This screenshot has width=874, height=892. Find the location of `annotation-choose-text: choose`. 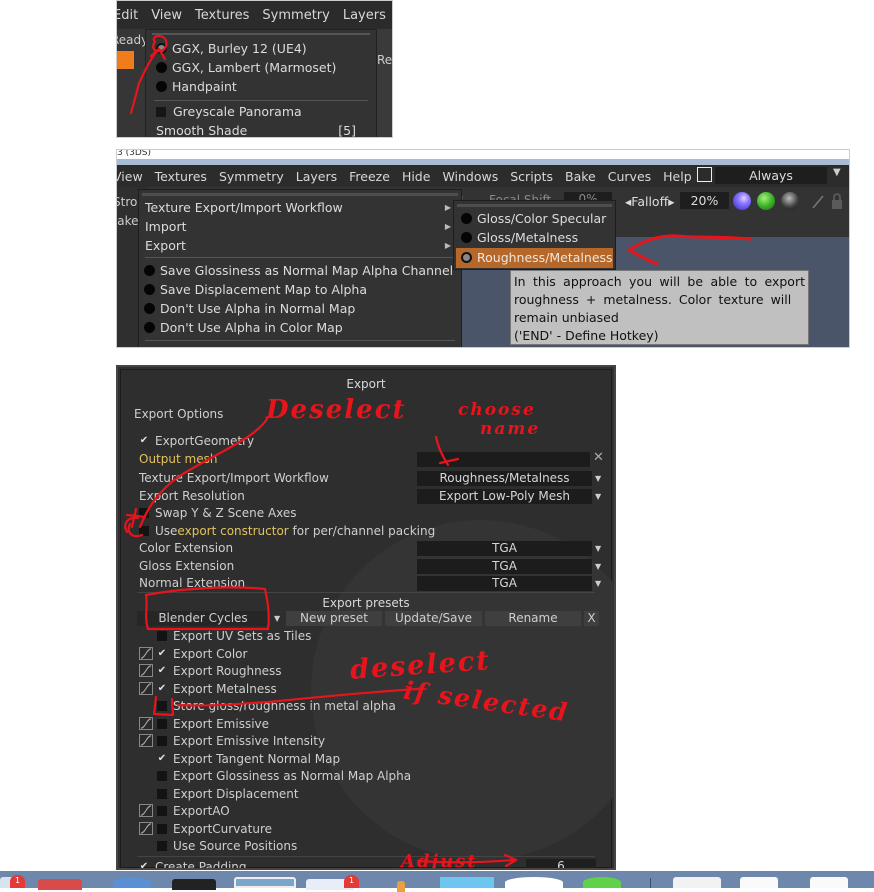

annotation-choose-text: choose is located at coordinates (497, 410).